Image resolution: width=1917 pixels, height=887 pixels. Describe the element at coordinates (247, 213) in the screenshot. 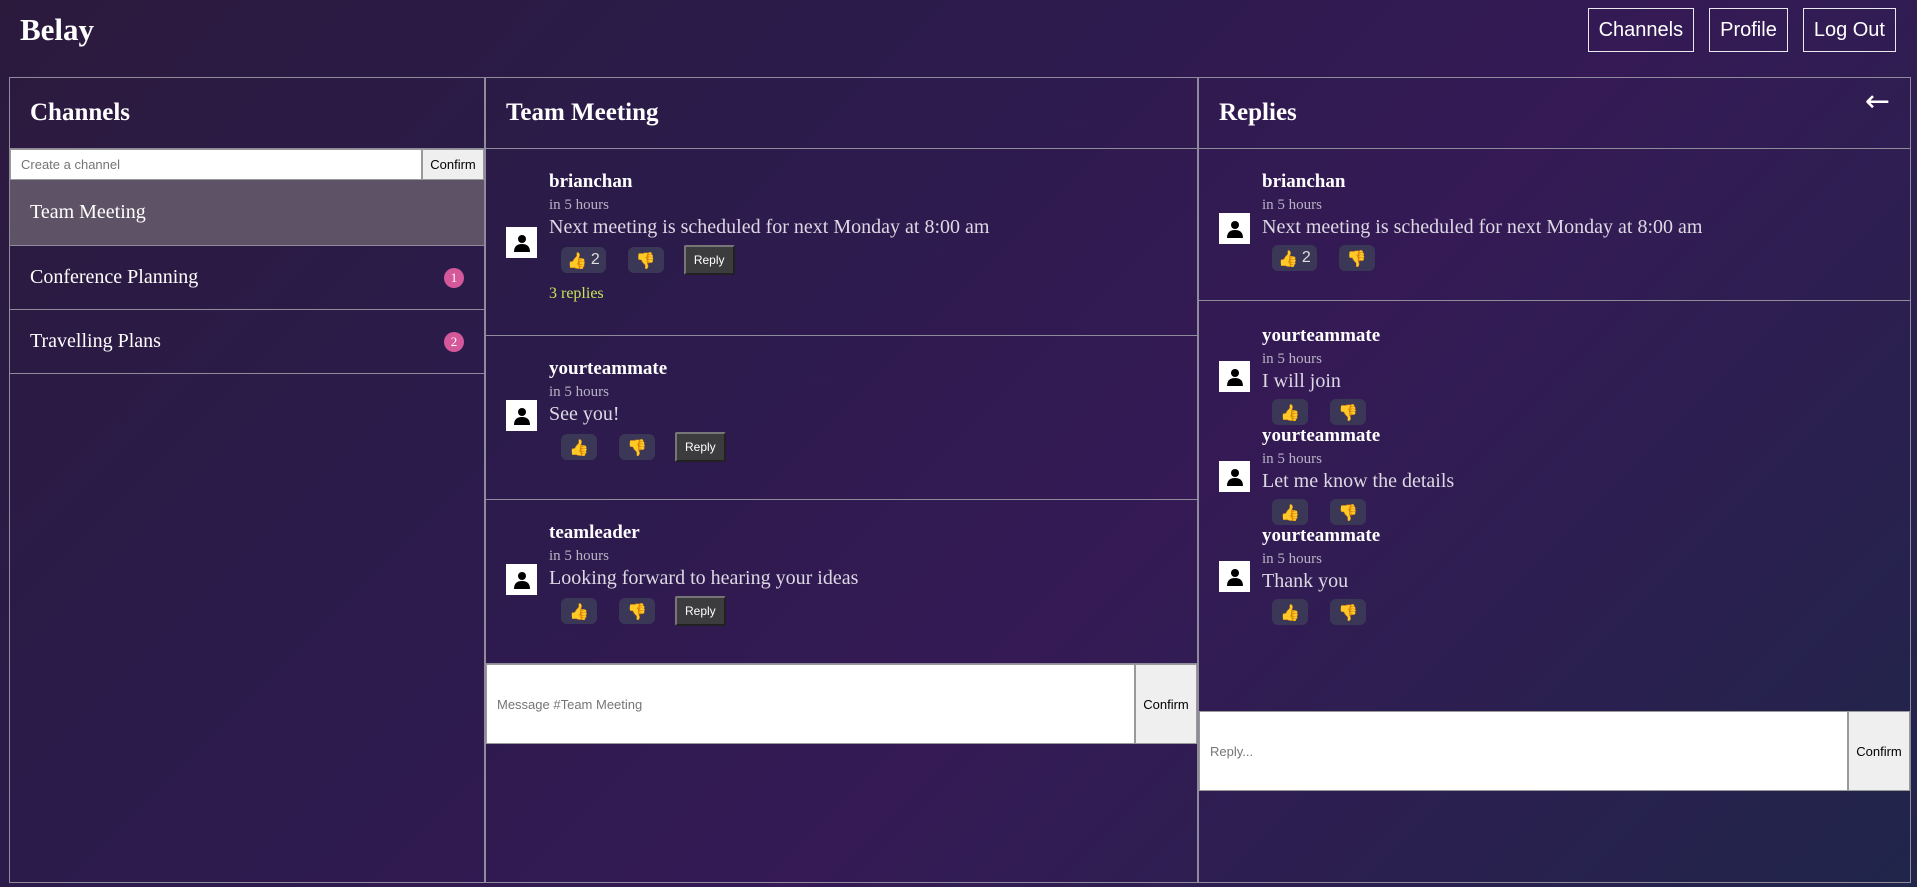

I see `channel-item-team-meeting: Team Meeting` at that location.